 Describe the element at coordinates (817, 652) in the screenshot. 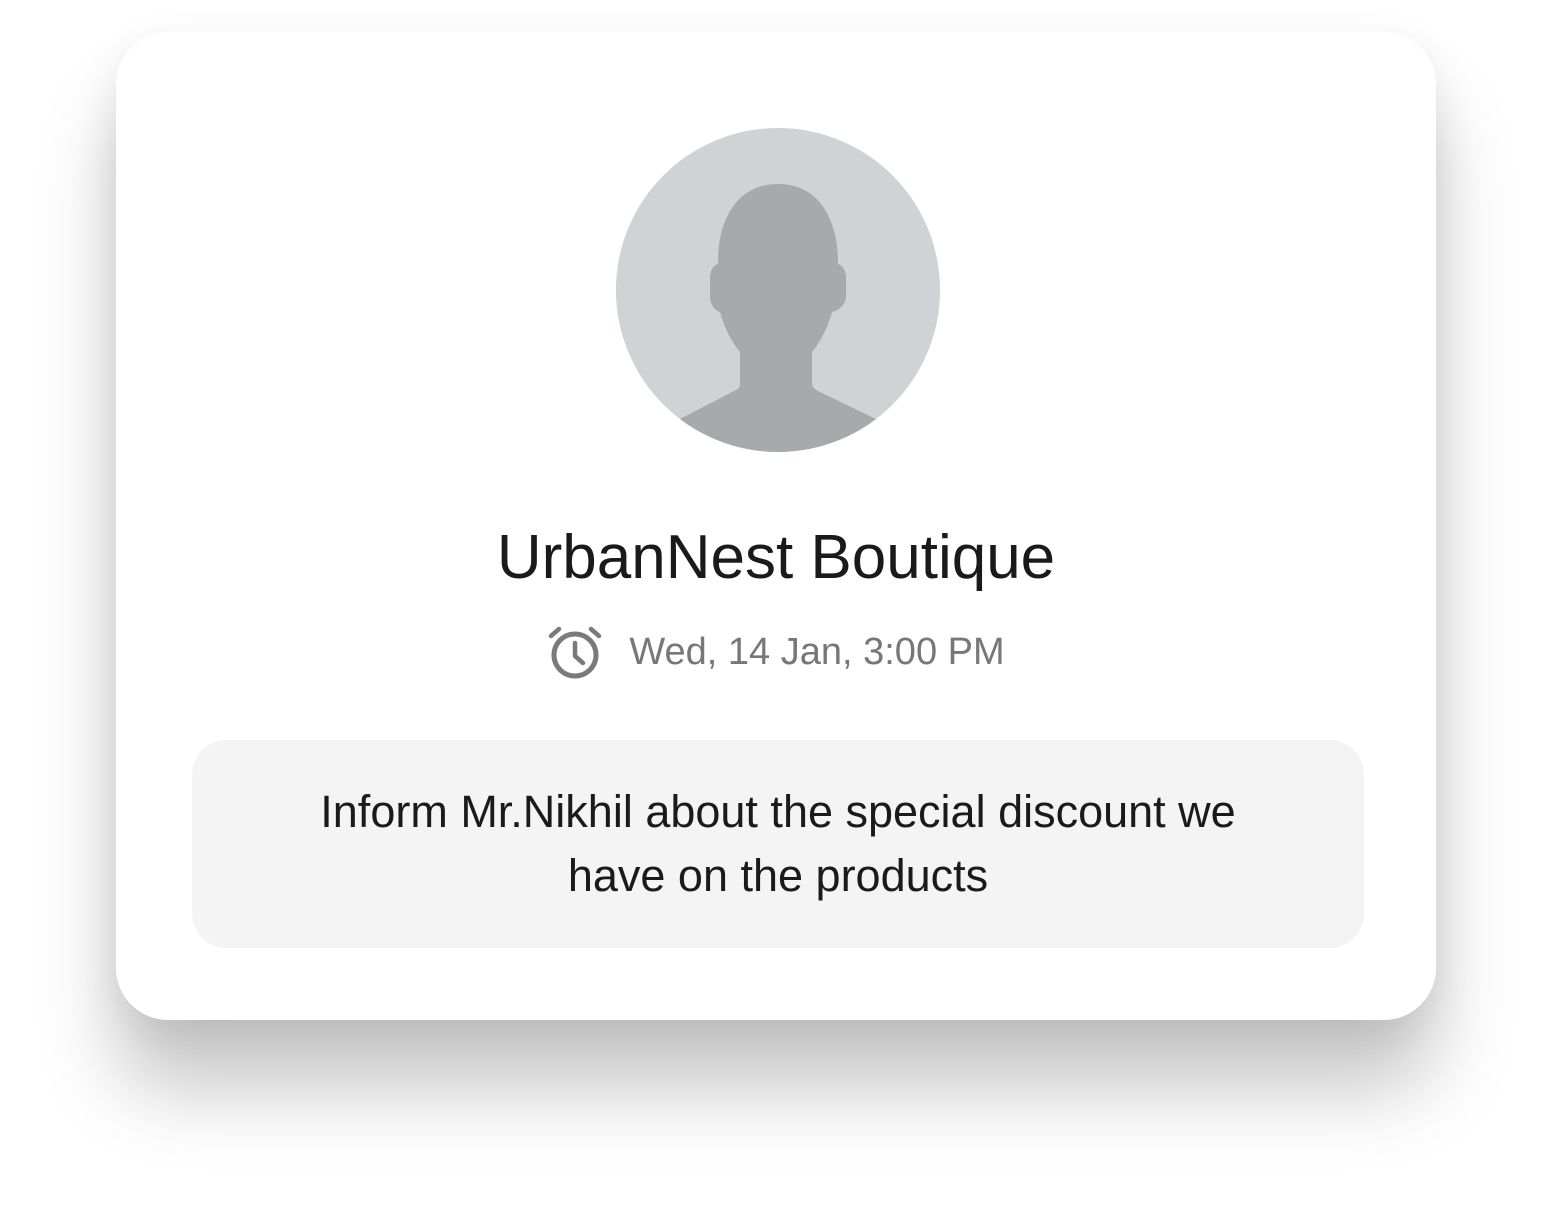

I see `reminder-datetime: Wed, 14 Jan, 3:00 PM` at that location.